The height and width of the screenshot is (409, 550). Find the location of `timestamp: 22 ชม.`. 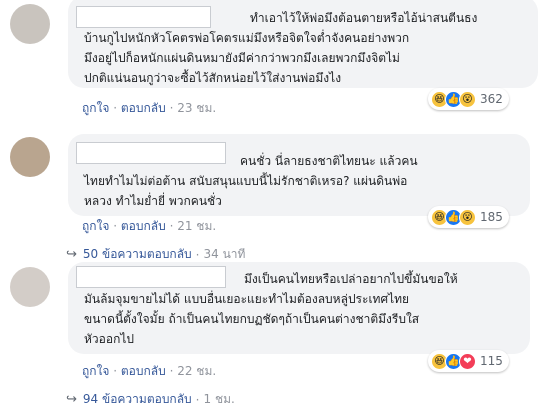

timestamp: 22 ชม. is located at coordinates (196, 371).